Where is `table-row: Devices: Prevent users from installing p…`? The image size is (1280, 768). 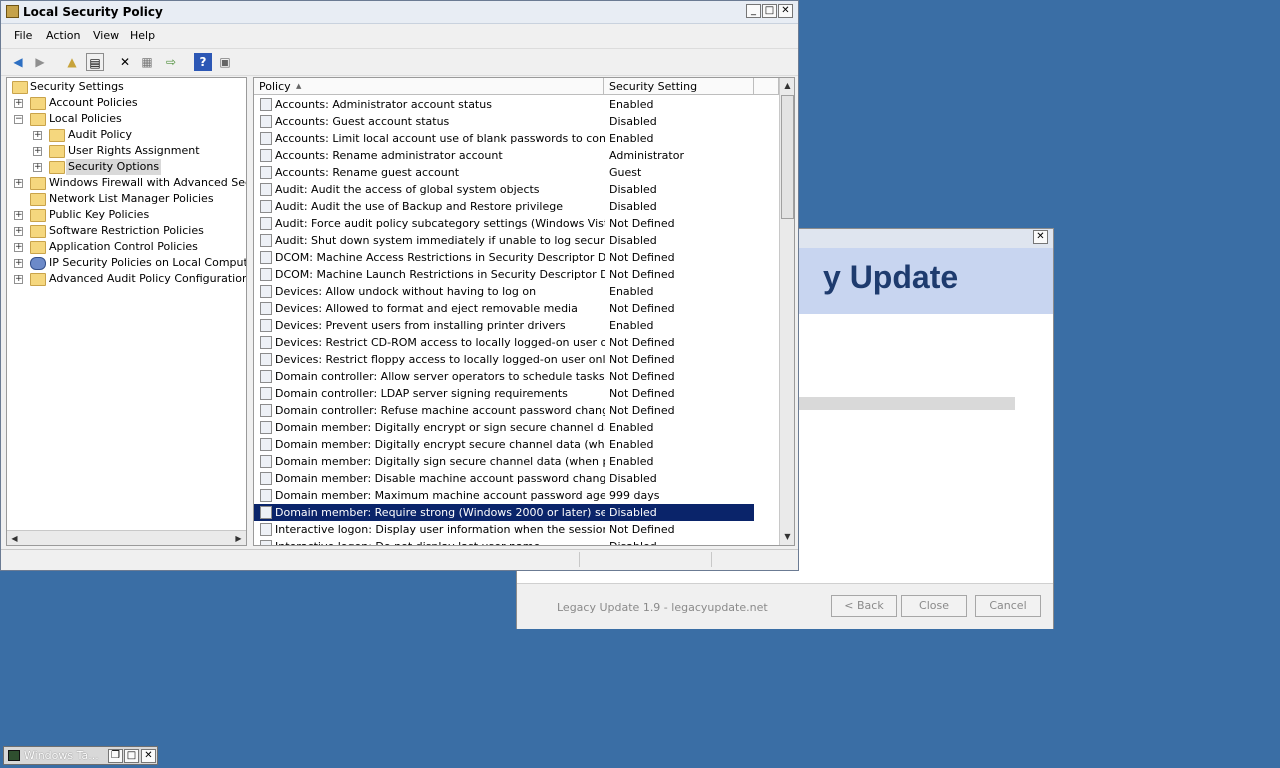
table-row: Devices: Prevent users from installing p… is located at coordinates (504, 325).